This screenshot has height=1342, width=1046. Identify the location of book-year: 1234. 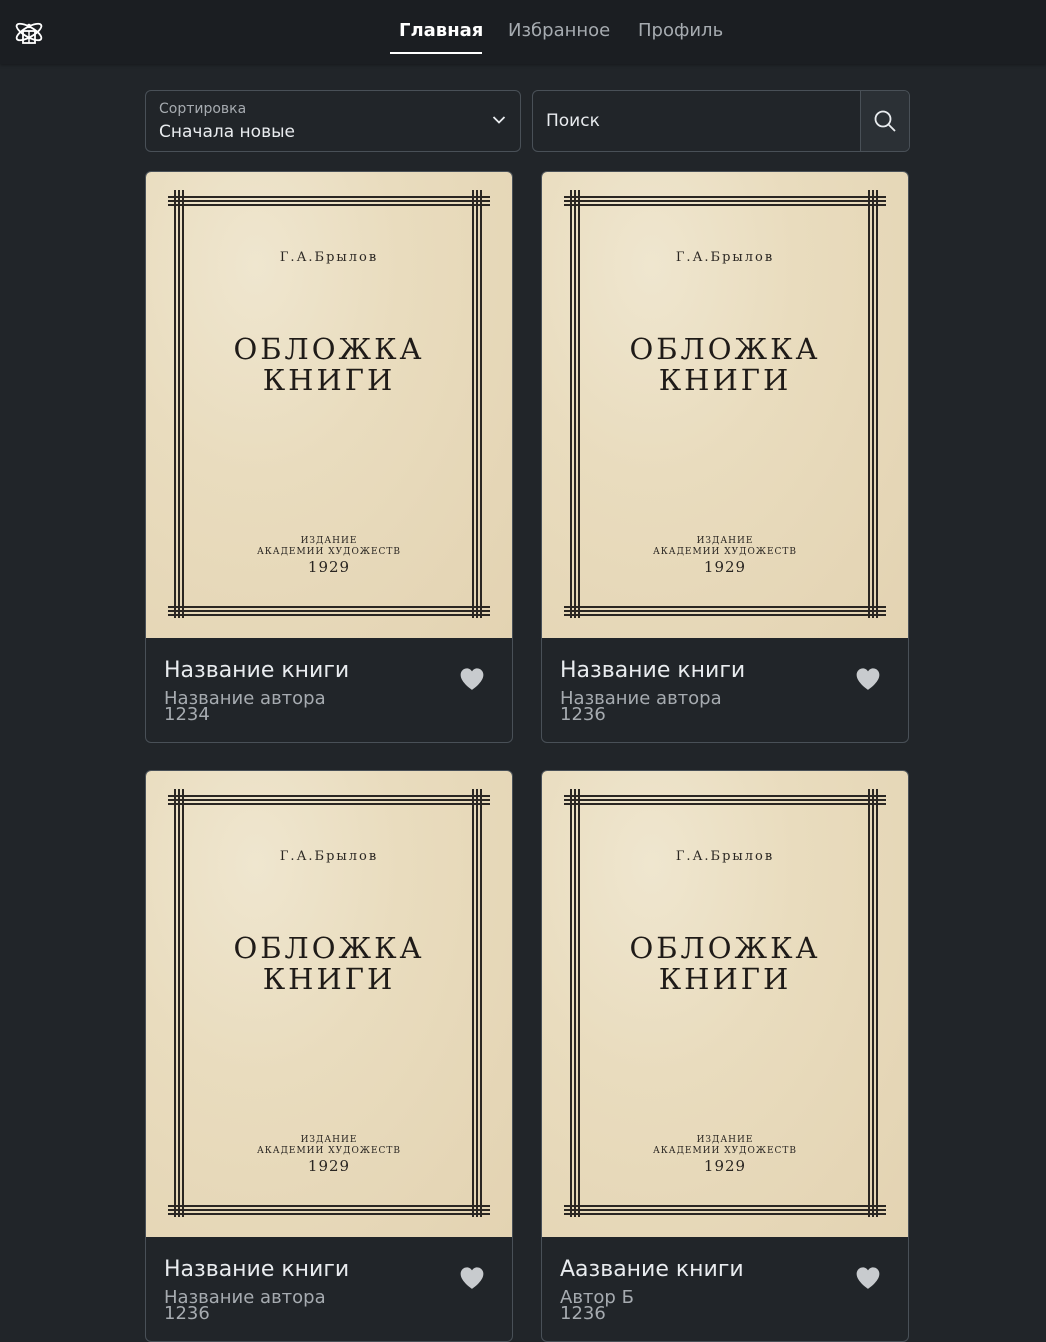
(187, 714).